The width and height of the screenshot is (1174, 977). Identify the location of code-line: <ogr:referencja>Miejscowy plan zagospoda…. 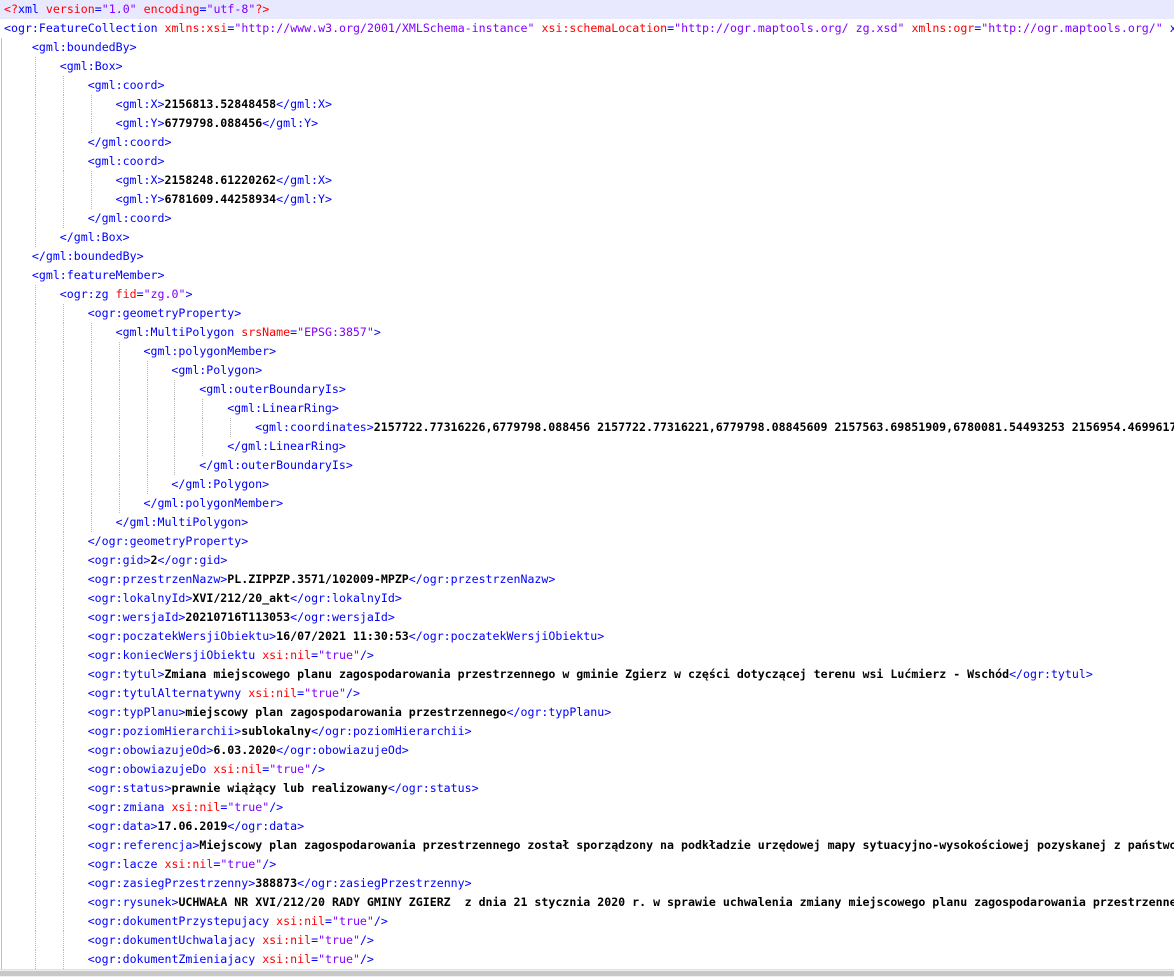
(587, 845).